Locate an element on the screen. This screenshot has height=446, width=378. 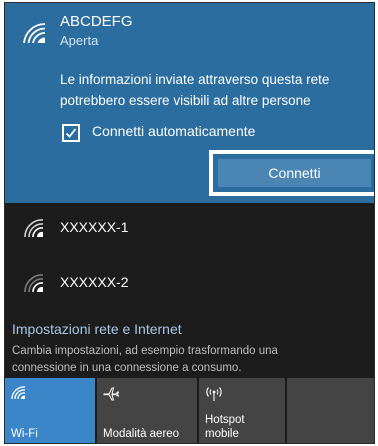
network-list-item: XXXXXX-1 is located at coordinates (189, 228).